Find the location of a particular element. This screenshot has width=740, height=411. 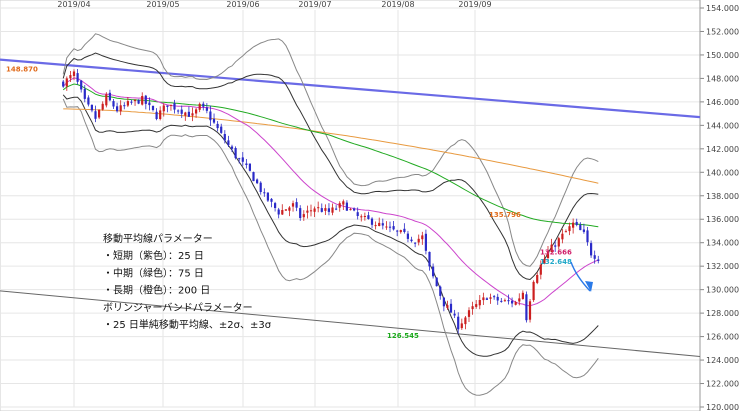

x-tick-label: 2019/08 is located at coordinates (397, 4).